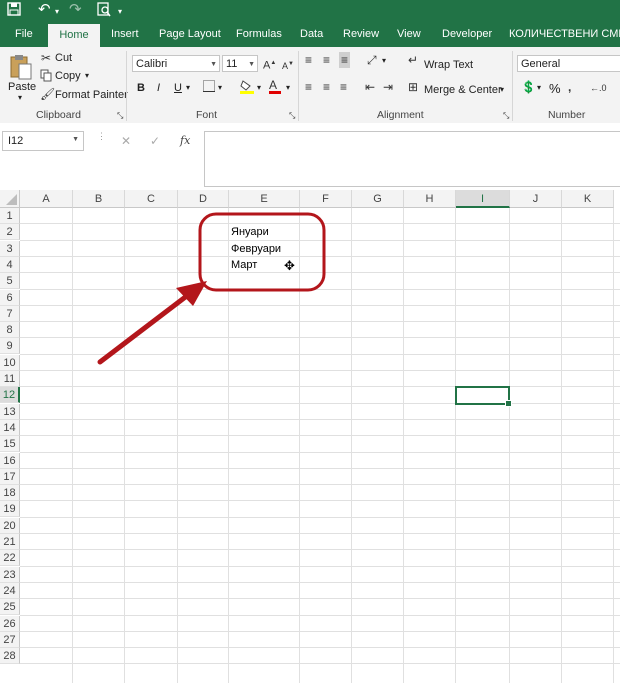 Image resolution: width=620 pixels, height=683 pixels. What do you see at coordinates (378, 199) in the screenshot?
I see `column-header: G` at bounding box center [378, 199].